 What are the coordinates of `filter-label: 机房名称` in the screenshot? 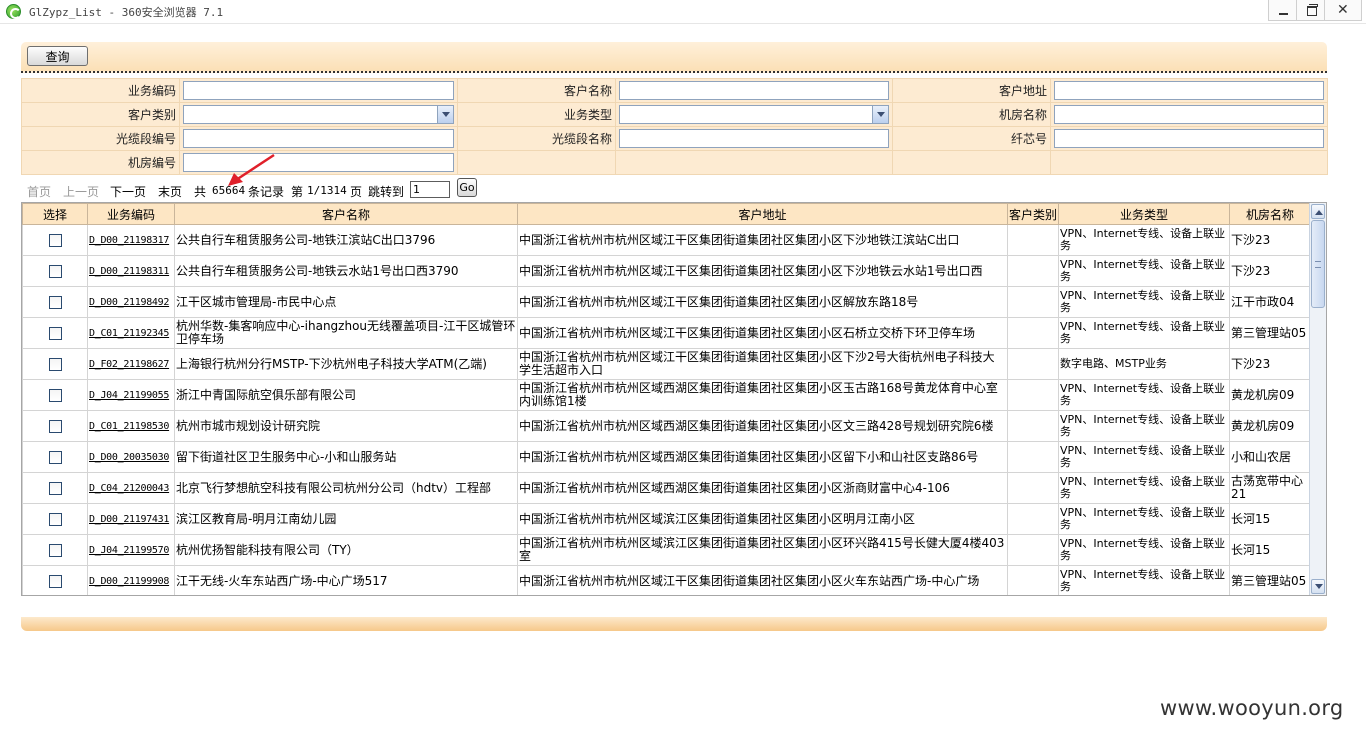 It's located at (971, 114).